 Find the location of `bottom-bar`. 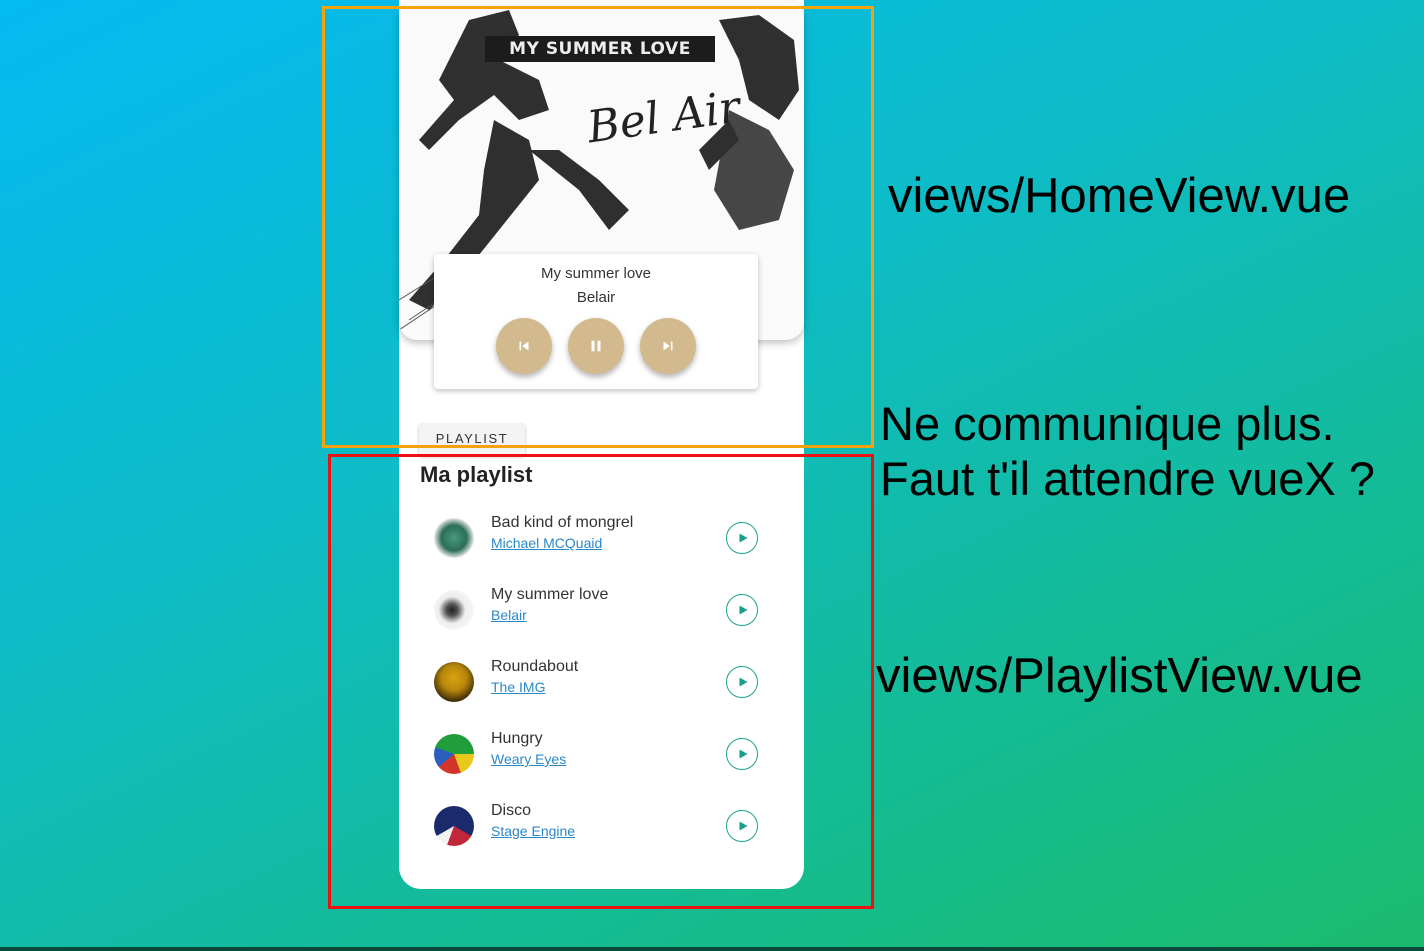

bottom-bar is located at coordinates (712, 949).